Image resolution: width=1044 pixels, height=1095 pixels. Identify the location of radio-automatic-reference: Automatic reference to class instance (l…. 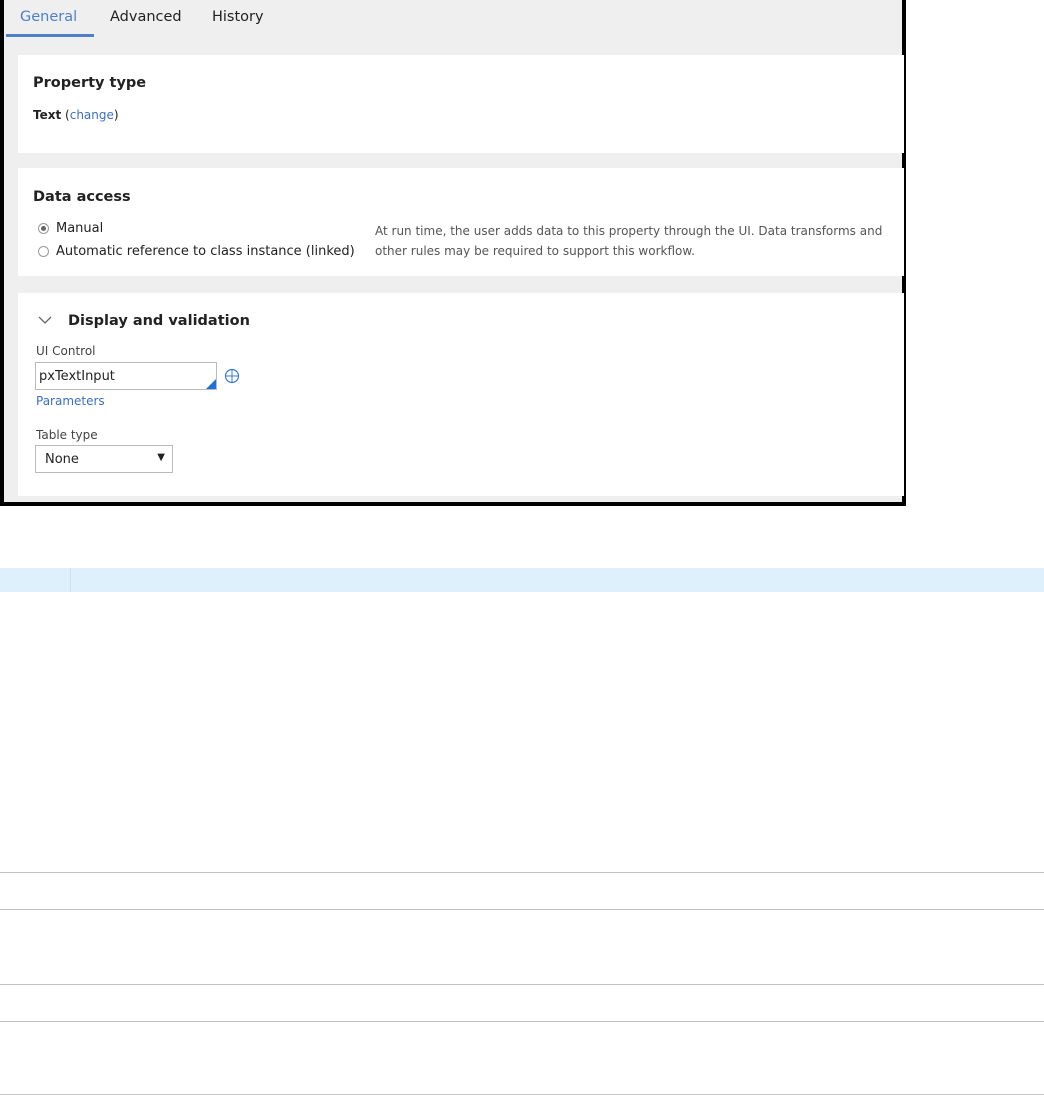
(196, 251).